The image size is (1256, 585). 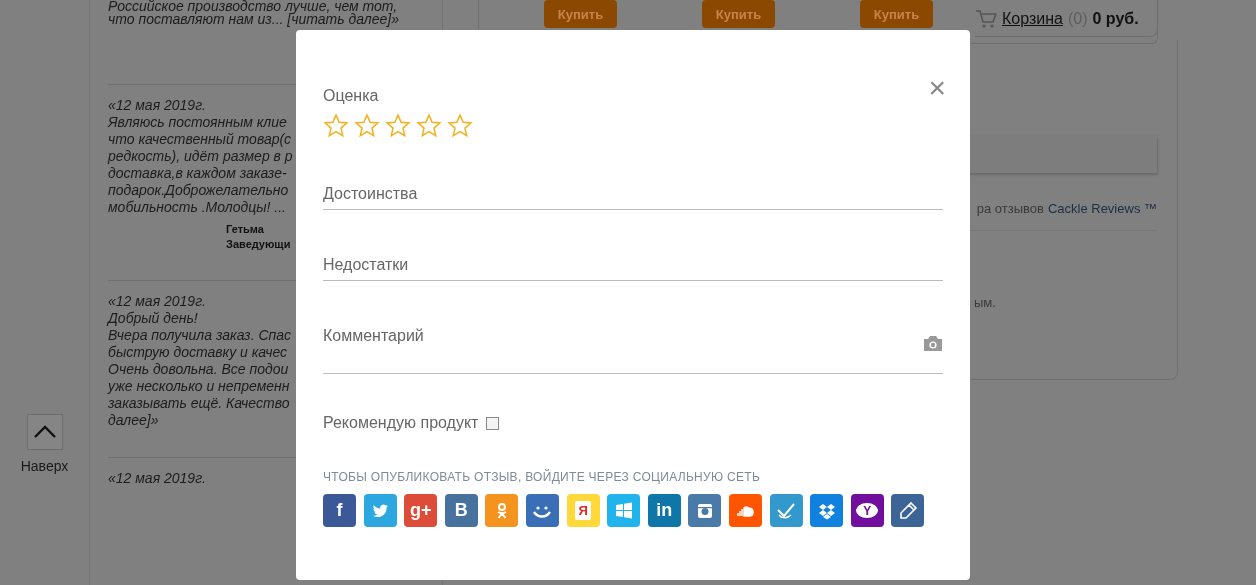 What do you see at coordinates (245, 229) in the screenshot?
I see `review-author: Гетьма` at bounding box center [245, 229].